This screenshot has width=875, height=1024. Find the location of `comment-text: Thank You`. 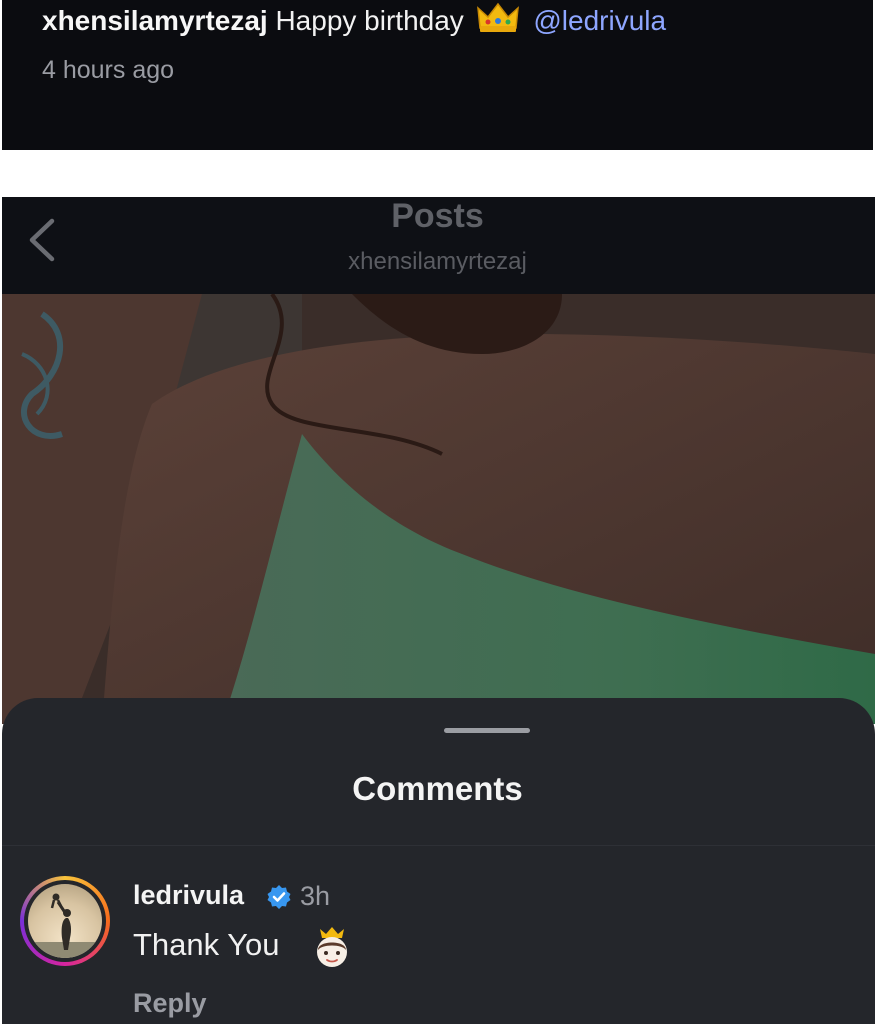

comment-text: Thank You is located at coordinates (206, 944).